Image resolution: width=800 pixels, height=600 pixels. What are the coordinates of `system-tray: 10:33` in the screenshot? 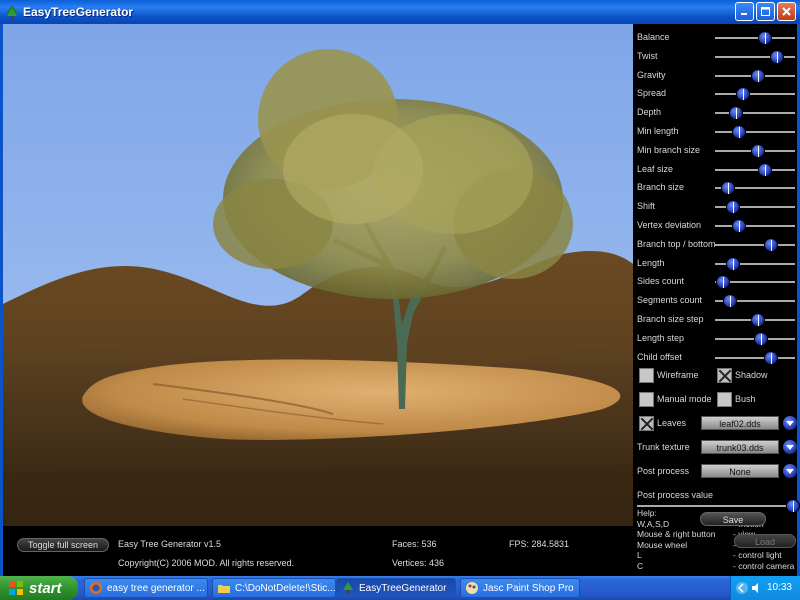 It's located at (765, 588).